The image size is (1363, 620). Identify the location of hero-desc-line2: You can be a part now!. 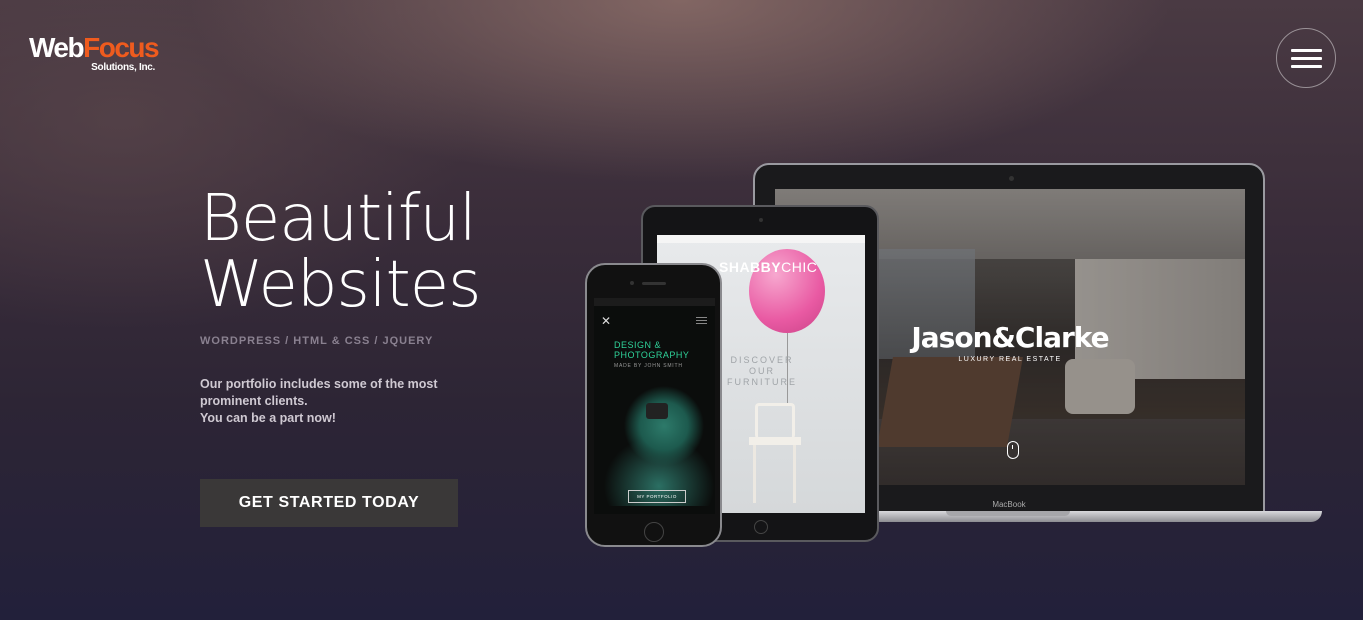
(268, 418).